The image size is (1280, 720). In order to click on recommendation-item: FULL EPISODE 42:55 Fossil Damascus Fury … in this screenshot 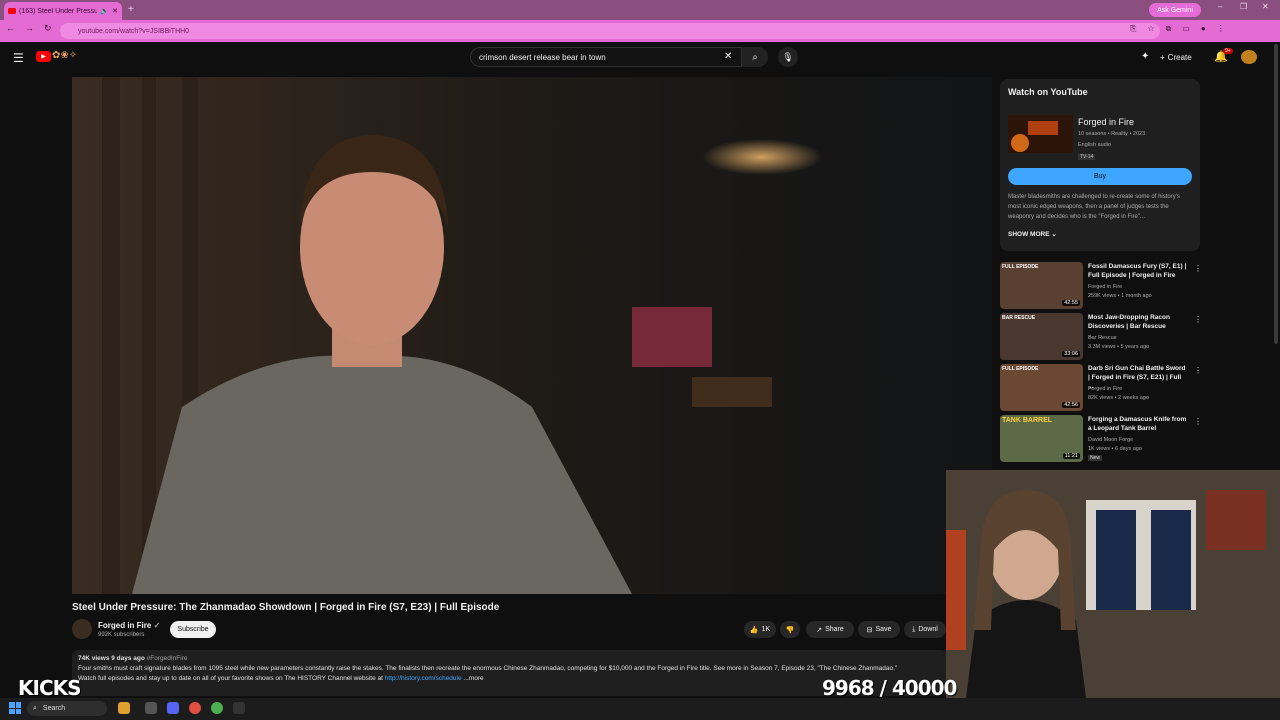, I will do `click(1101, 287)`.